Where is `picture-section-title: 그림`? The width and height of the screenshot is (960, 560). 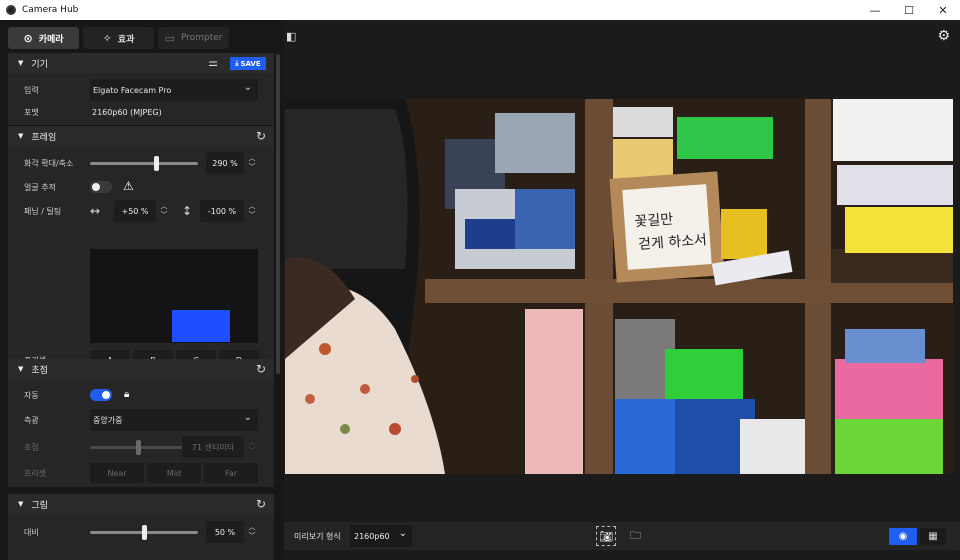 picture-section-title: 그림 is located at coordinates (39, 505).